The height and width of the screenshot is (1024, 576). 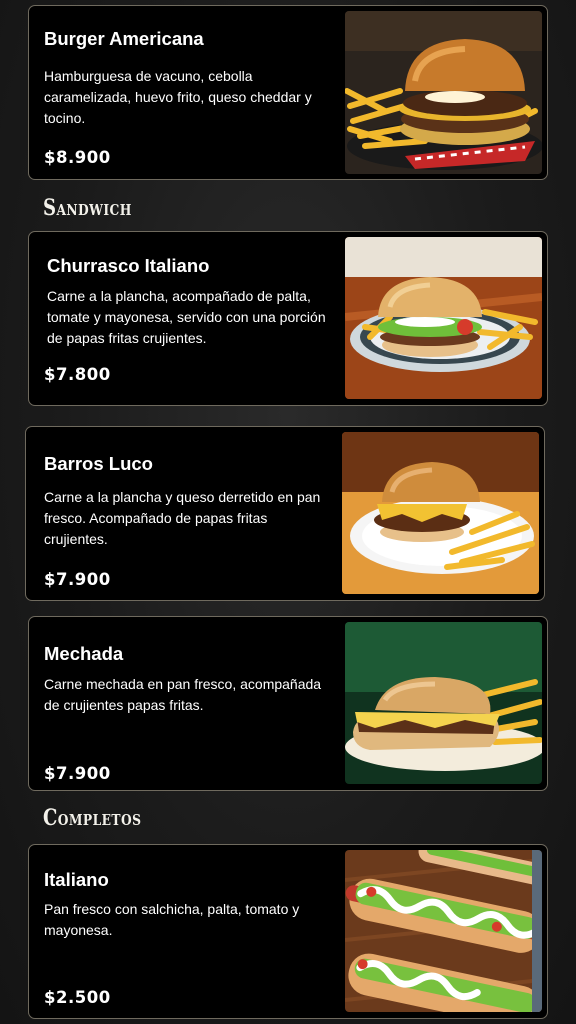 What do you see at coordinates (92, 818) in the screenshot?
I see `section-title-completos: Completos` at bounding box center [92, 818].